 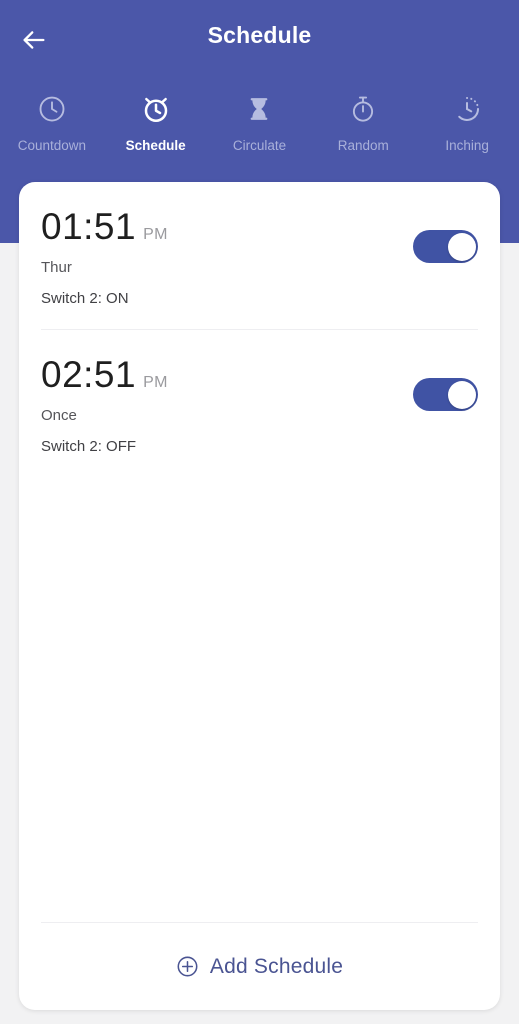 I want to click on hourglass-icon, so click(x=259, y=109).